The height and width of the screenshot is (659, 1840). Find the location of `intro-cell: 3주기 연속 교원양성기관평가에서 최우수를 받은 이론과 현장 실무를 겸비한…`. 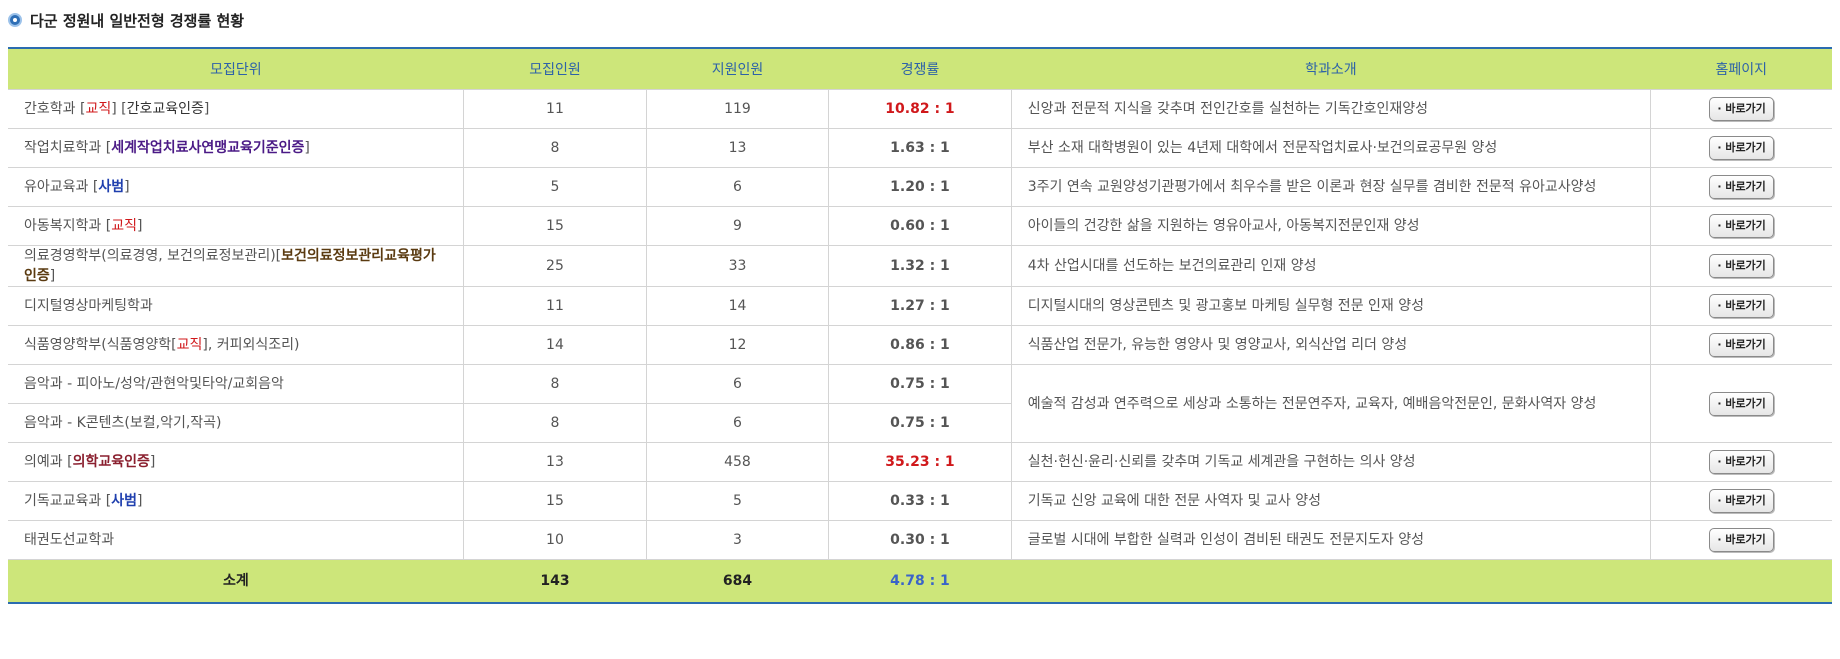

intro-cell: 3주기 연속 교원양성기관평가에서 최우수를 받은 이론과 현장 실무를 겸비한… is located at coordinates (1331, 187).